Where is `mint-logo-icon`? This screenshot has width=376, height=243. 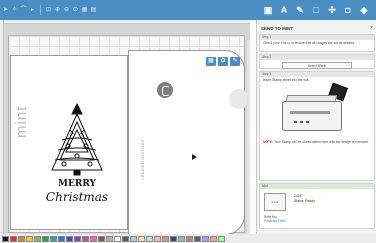
mint-logo-icon is located at coordinates (165, 90).